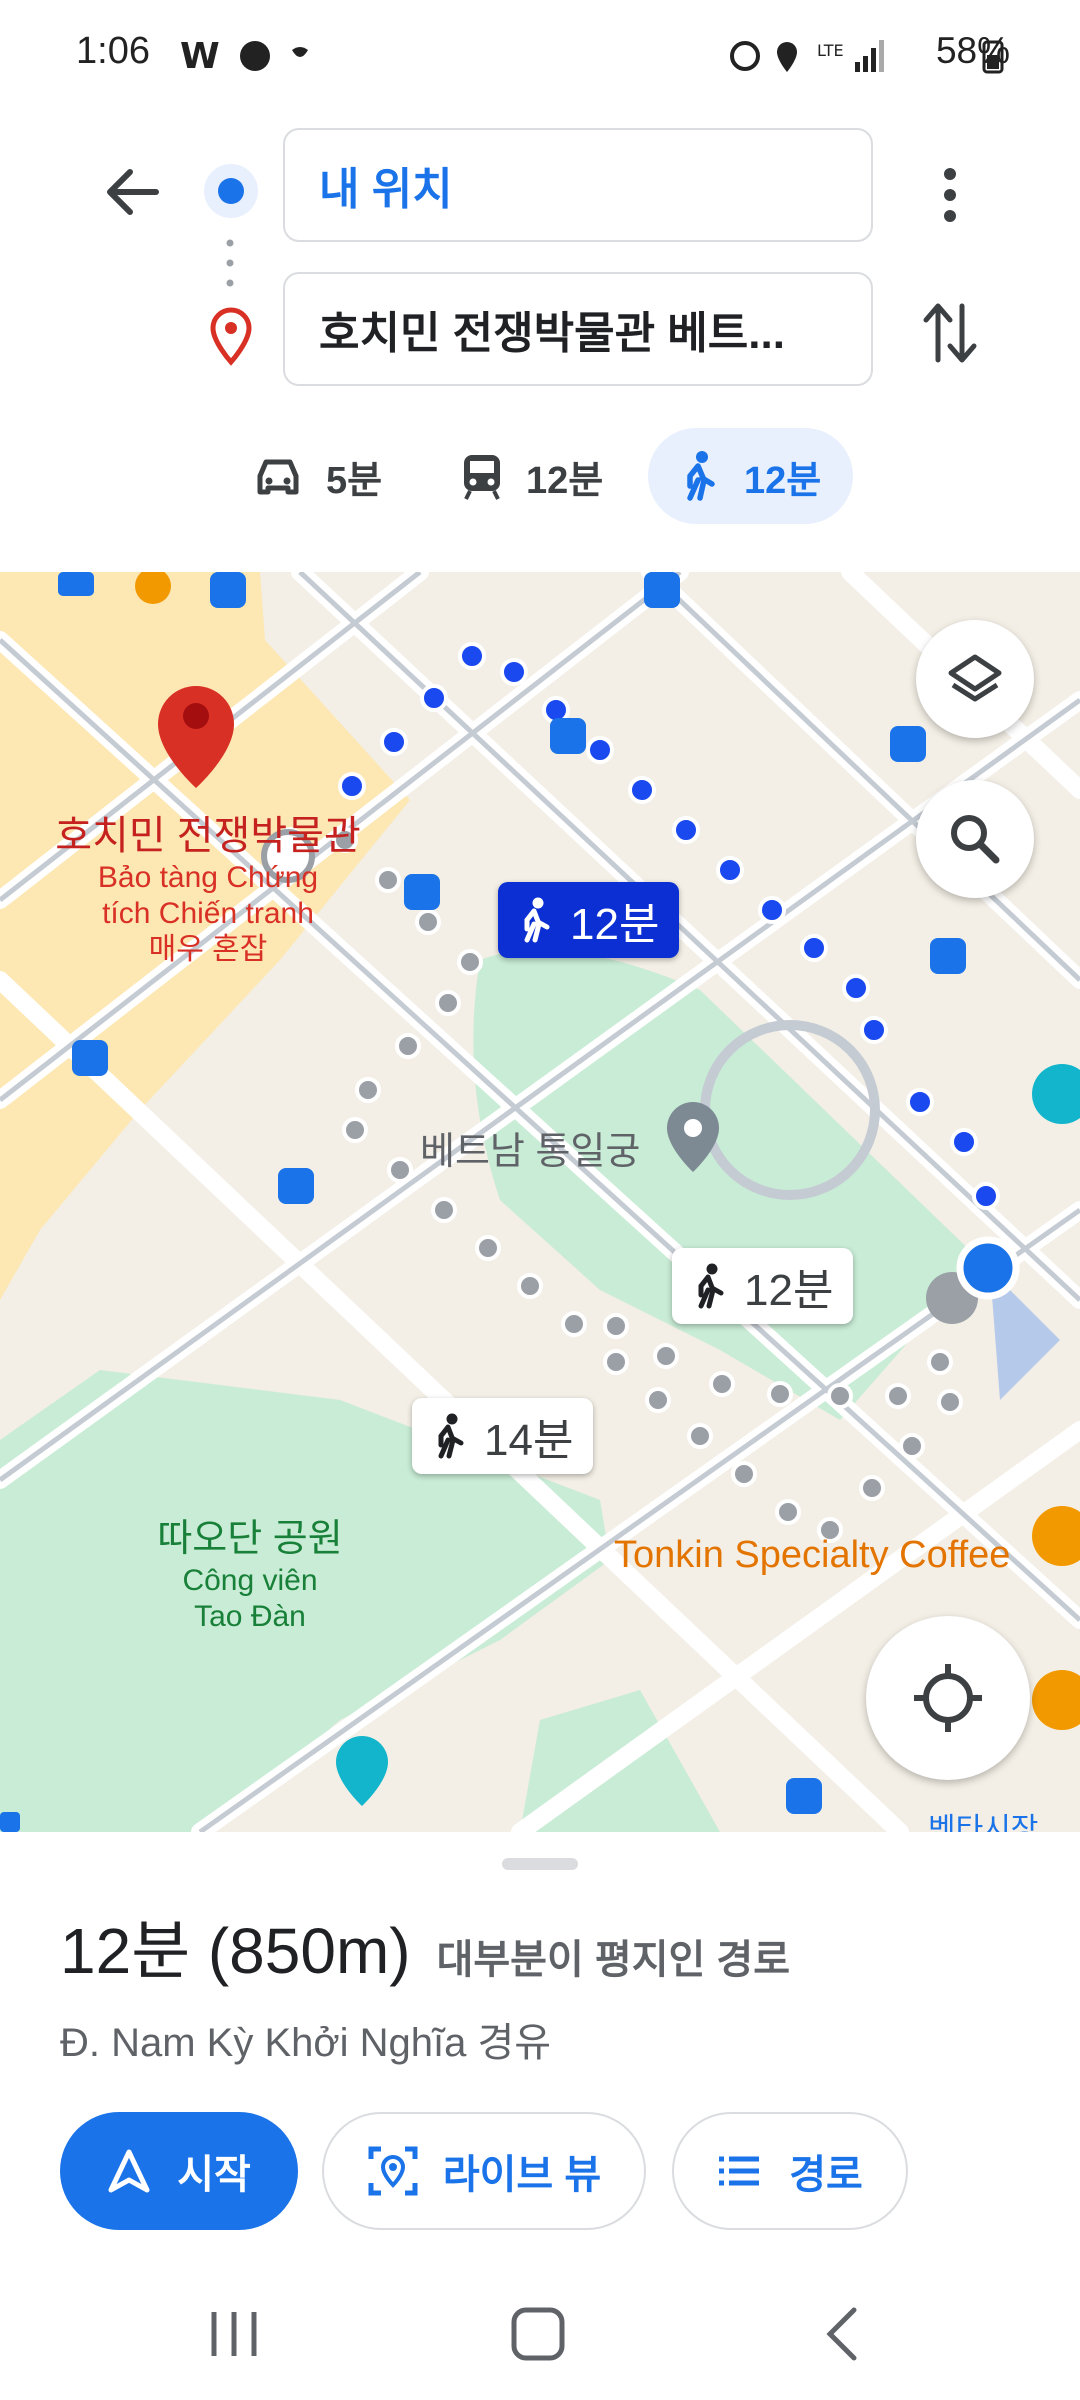  Describe the element at coordinates (234, 2334) in the screenshot. I see `recent-apps-icon` at that location.